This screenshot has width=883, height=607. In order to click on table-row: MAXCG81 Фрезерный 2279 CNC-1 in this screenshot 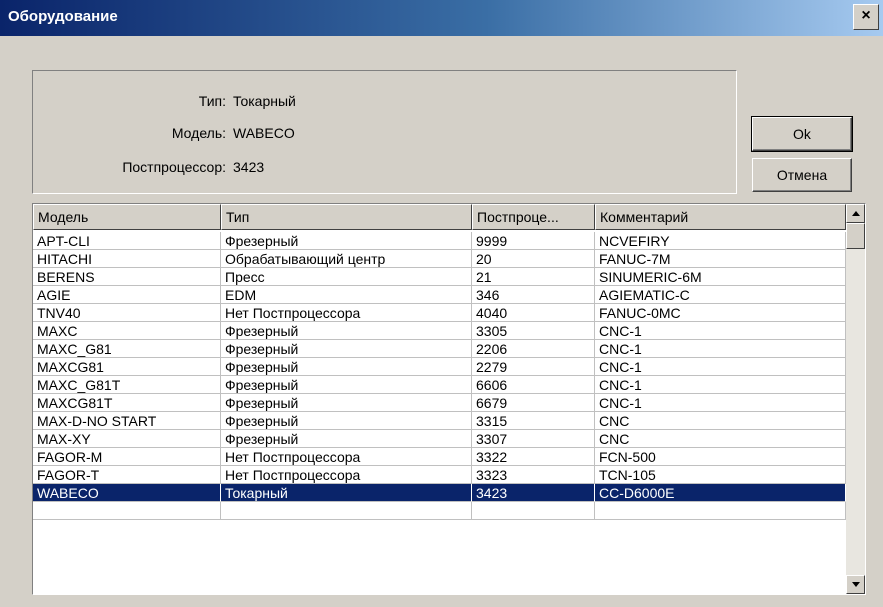, I will do `click(439, 367)`.